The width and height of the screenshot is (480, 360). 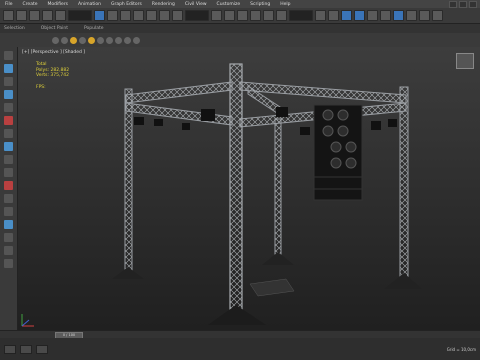 What do you see at coordinates (266, 104) in the screenshot?
I see `roof-truss` at bounding box center [266, 104].